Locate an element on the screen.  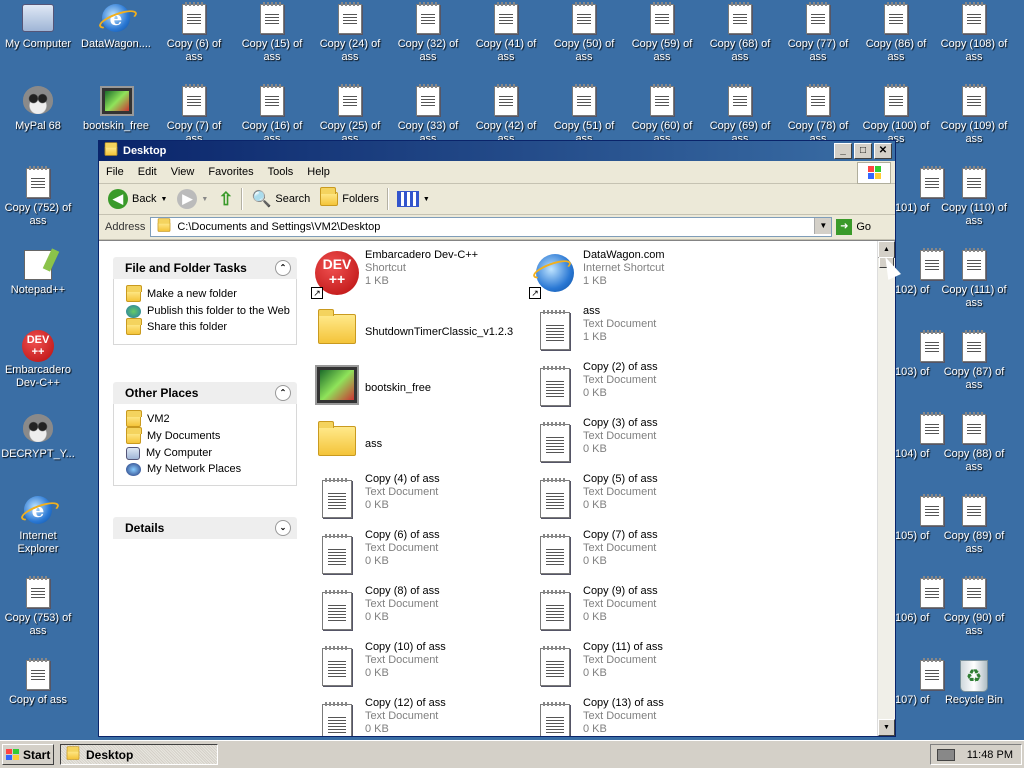
panel-header: Other Places ⌃ is located at coordinates (205, 393).